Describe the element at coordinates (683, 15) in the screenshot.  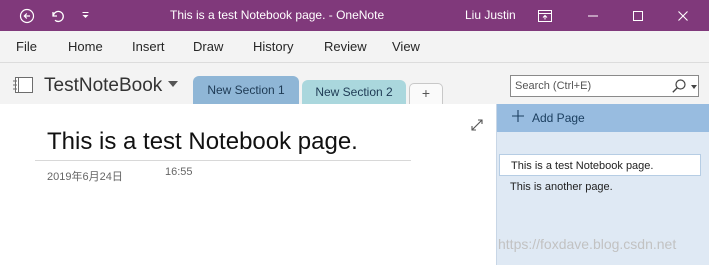
I see `close-icon` at that location.